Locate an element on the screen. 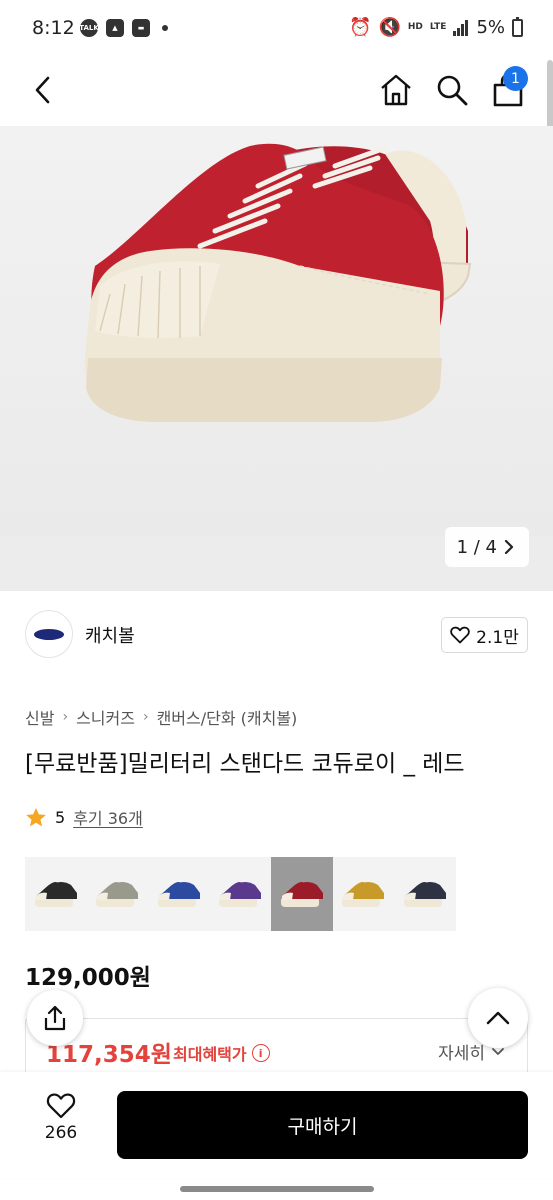  buy-button: 구매하기 is located at coordinates (322, 1125).